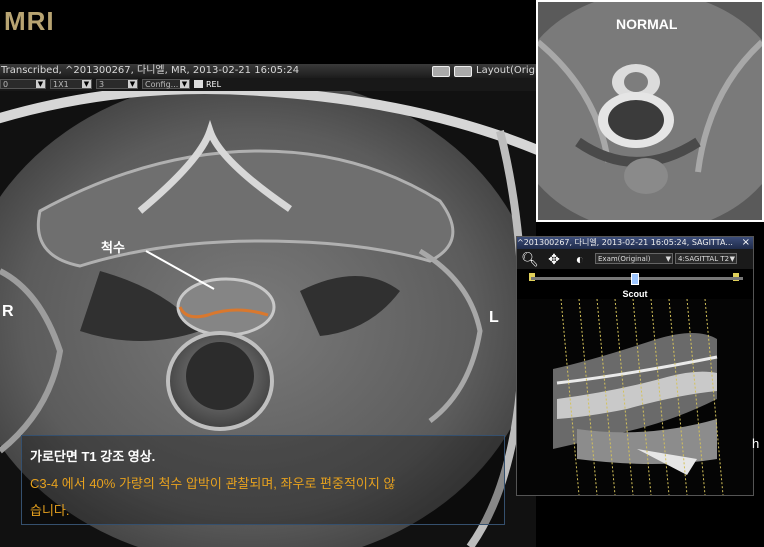 The image size is (764, 547). Describe the element at coordinates (756, 443) in the screenshot. I see `edge-text-fragment: h` at that location.